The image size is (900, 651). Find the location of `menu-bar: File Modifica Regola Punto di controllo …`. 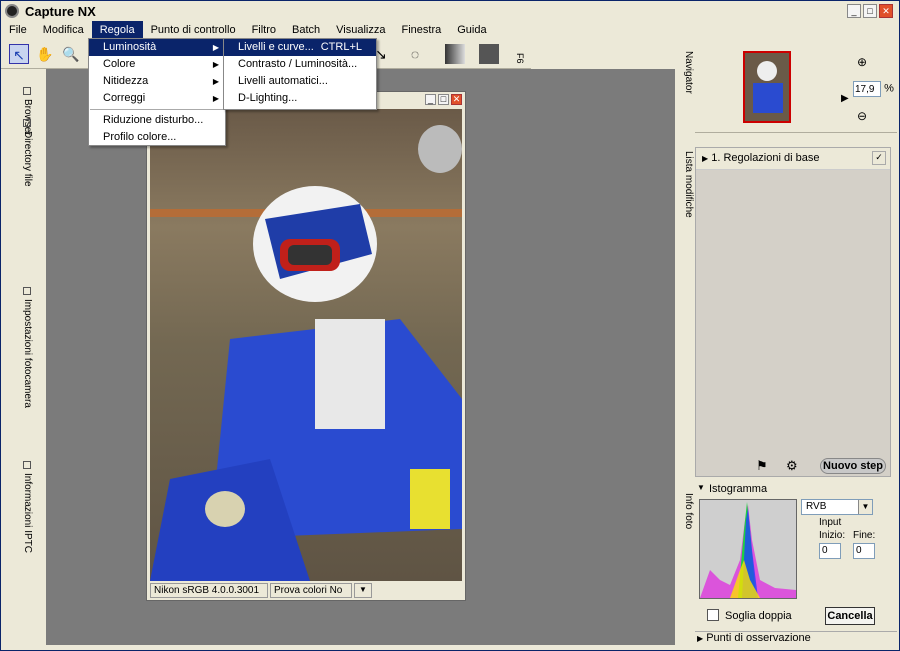

menu-bar: File Modifica Regola Punto di controllo … is located at coordinates (450, 30).